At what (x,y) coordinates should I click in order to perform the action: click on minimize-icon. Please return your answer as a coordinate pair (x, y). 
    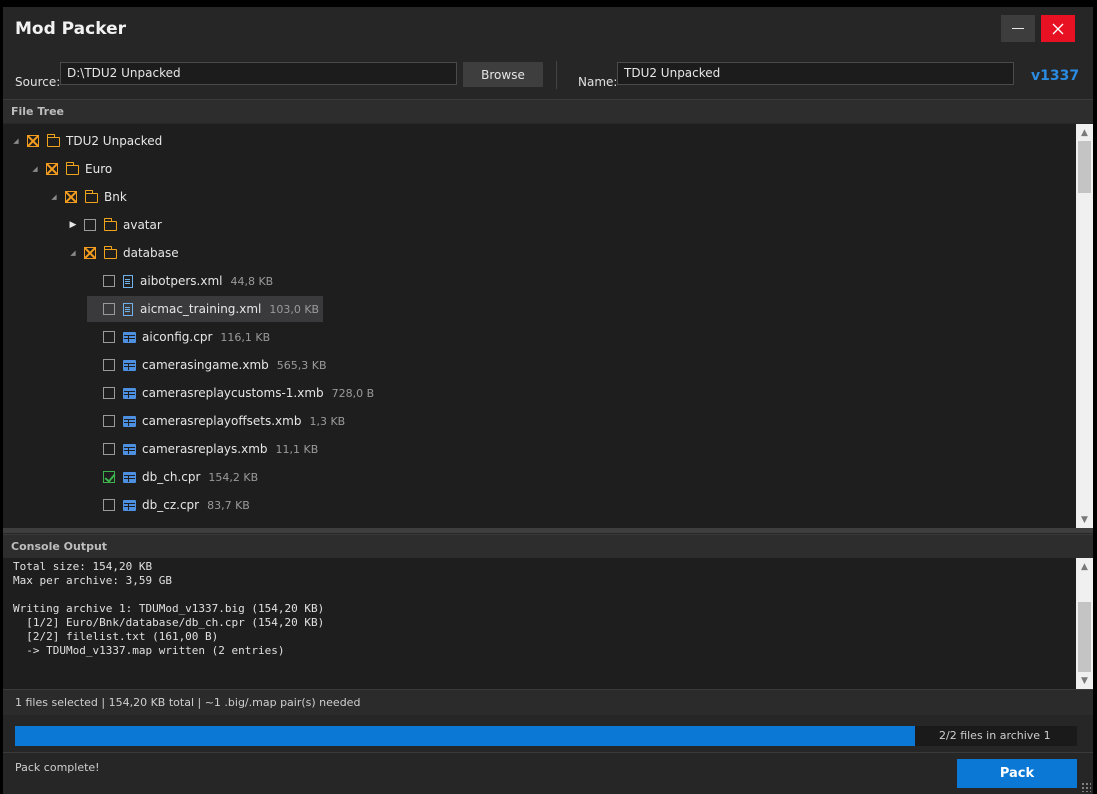
    Looking at the image, I should click on (1018, 28).